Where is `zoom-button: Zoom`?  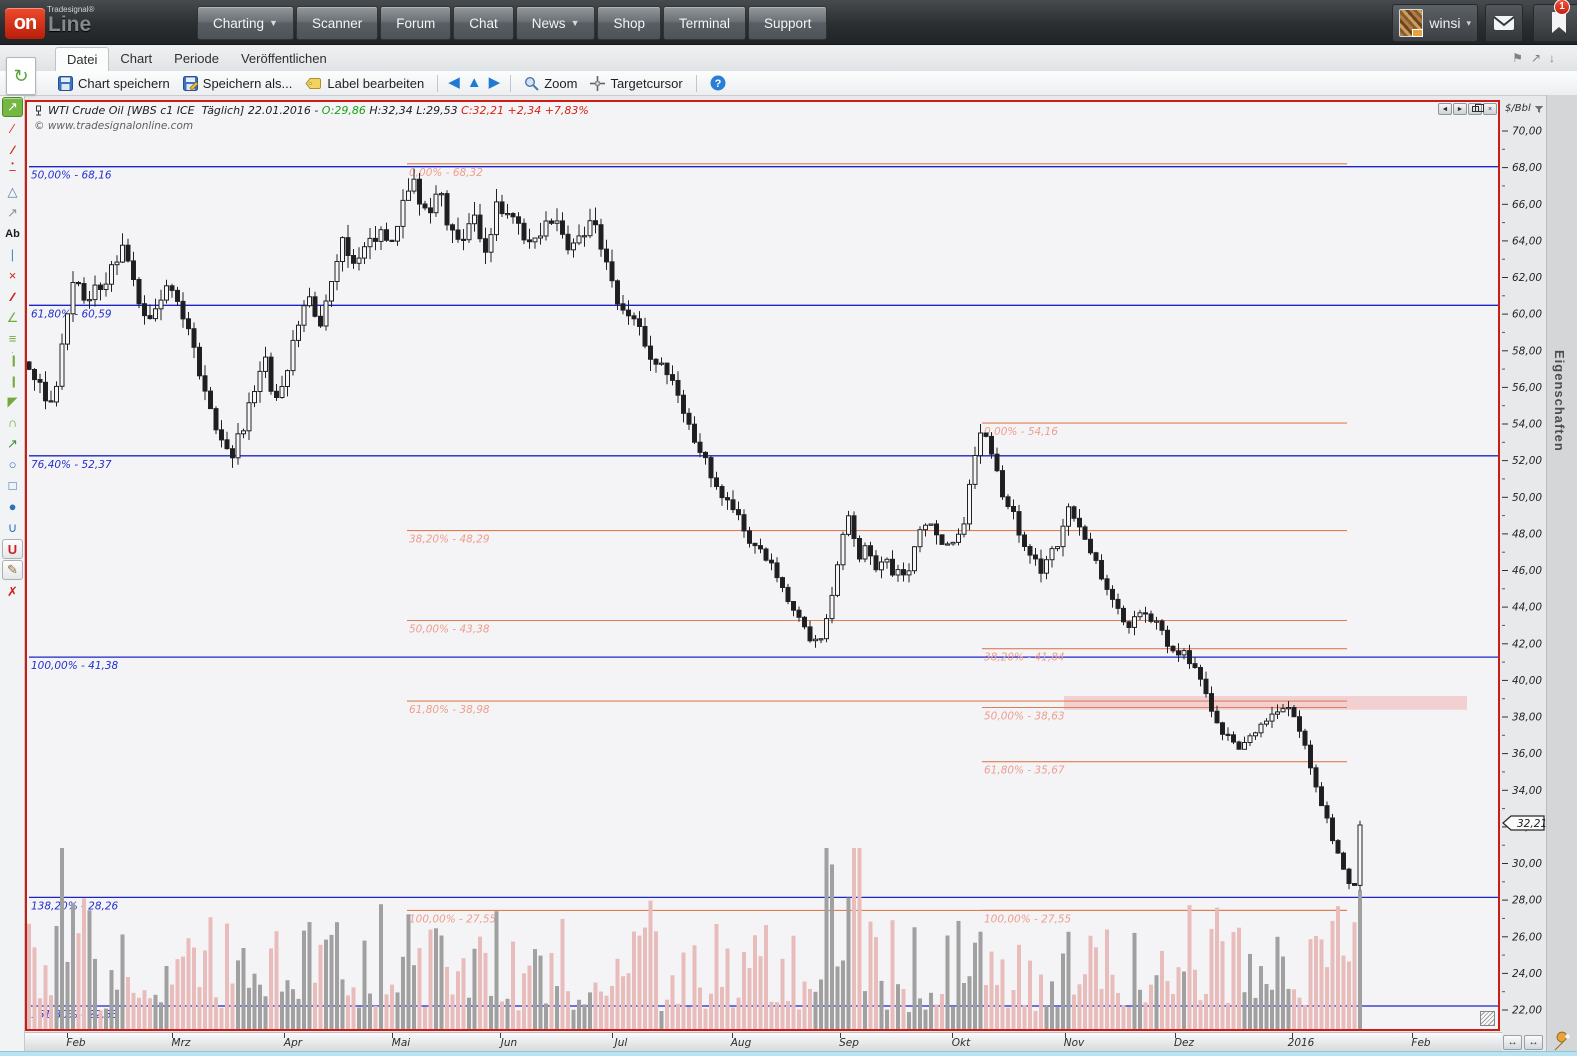
zoom-button: Zoom is located at coordinates (550, 83).